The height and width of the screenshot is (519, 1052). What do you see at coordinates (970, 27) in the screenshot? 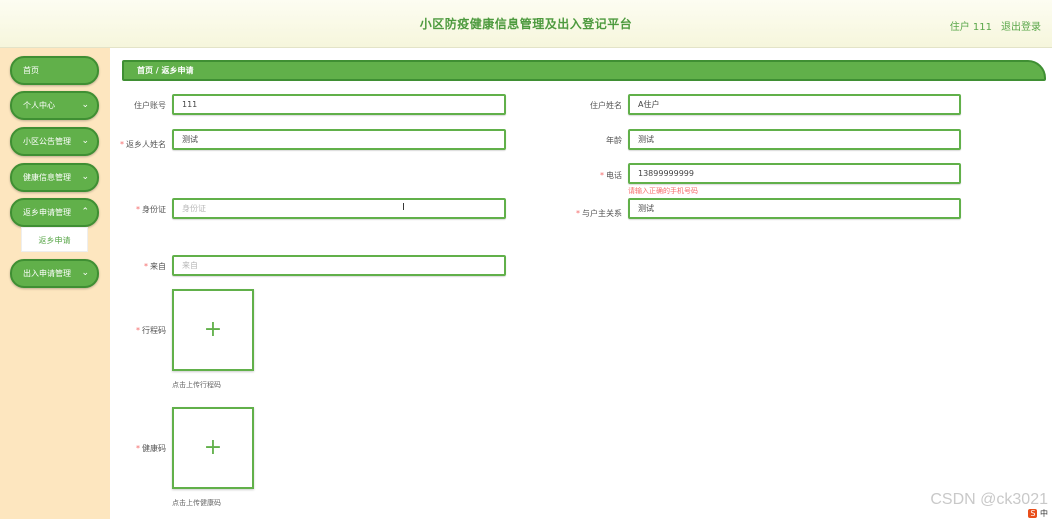
I see `user-label: 住户 111` at bounding box center [970, 27].